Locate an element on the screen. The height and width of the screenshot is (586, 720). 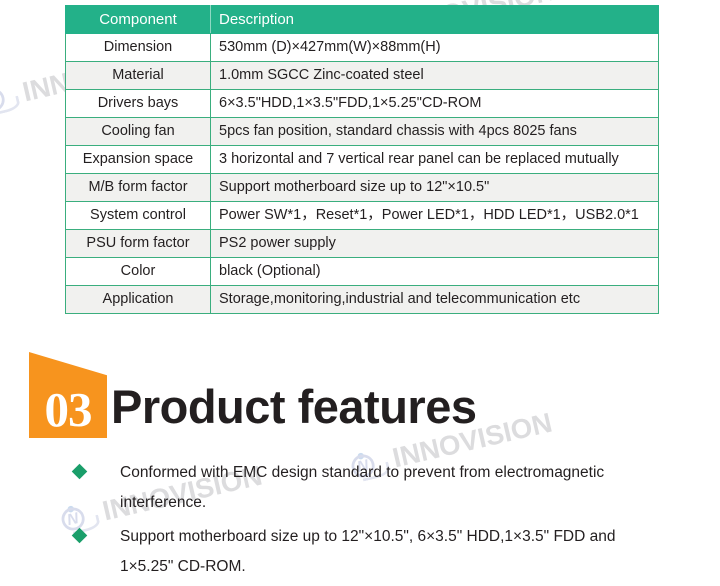
table-row: PSU form factor PS2 power supply is located at coordinates (362, 243).